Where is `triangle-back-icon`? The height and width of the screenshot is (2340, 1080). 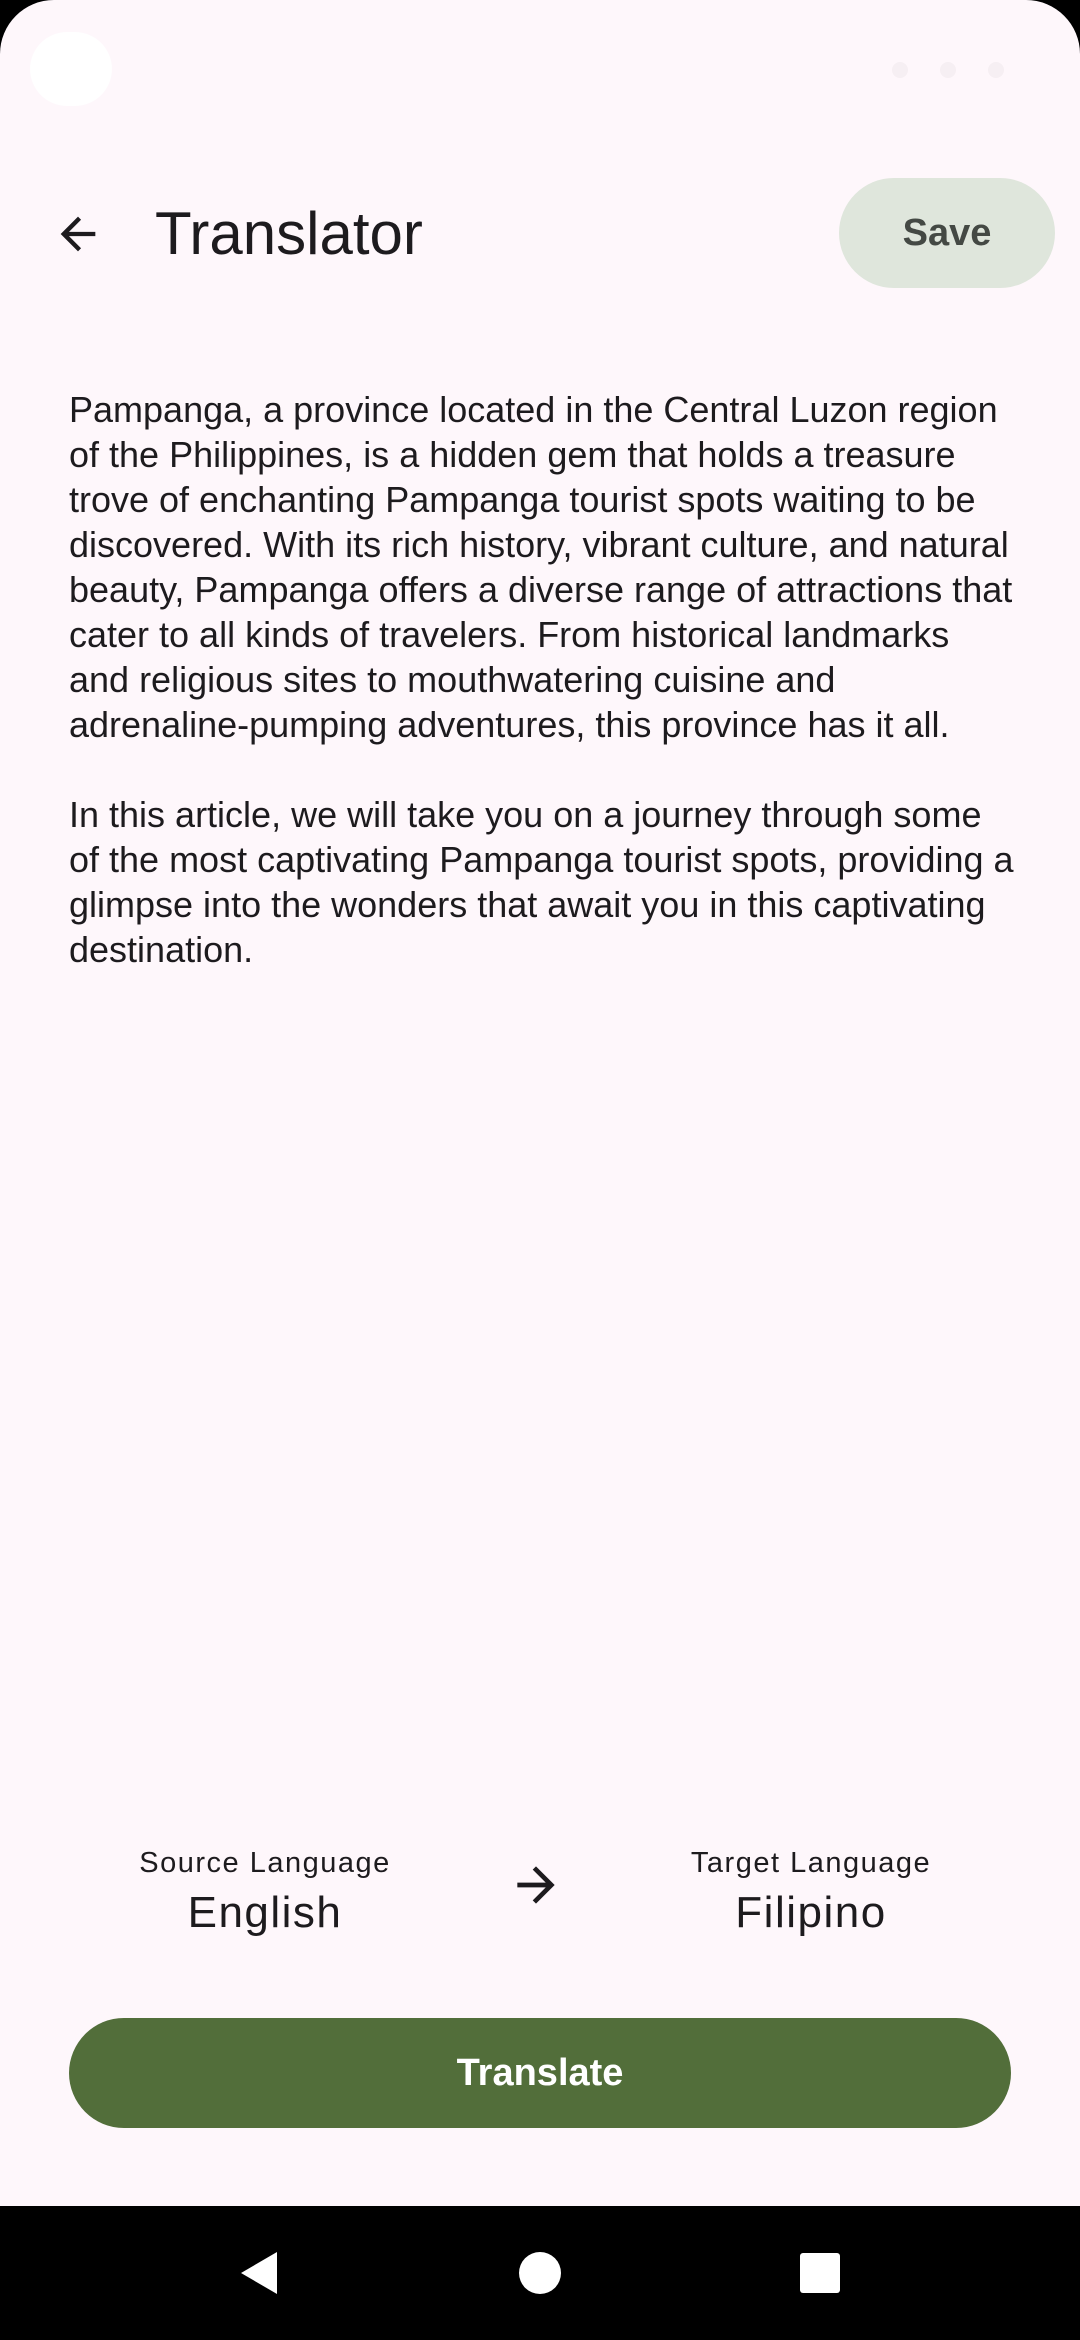 triangle-back-icon is located at coordinates (259, 2273).